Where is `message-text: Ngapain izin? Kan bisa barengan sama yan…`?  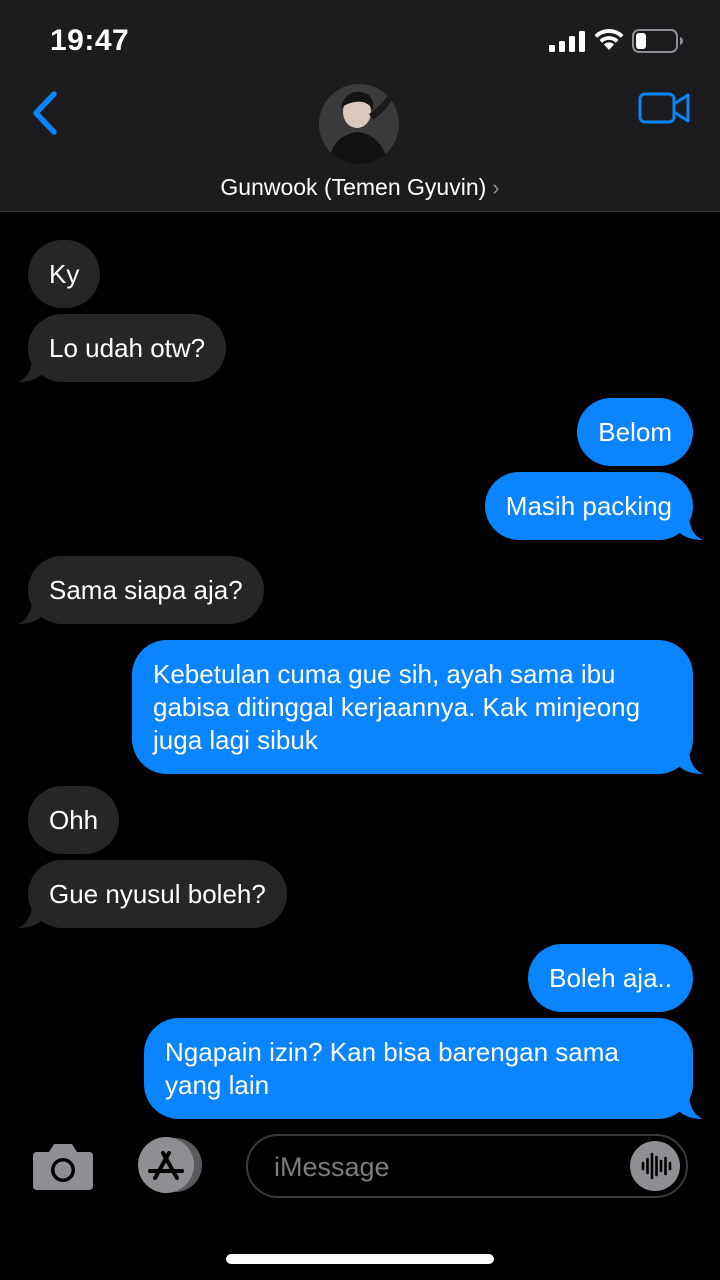 message-text: Ngapain izin? Kan bisa barengan sama yan… is located at coordinates (392, 1068).